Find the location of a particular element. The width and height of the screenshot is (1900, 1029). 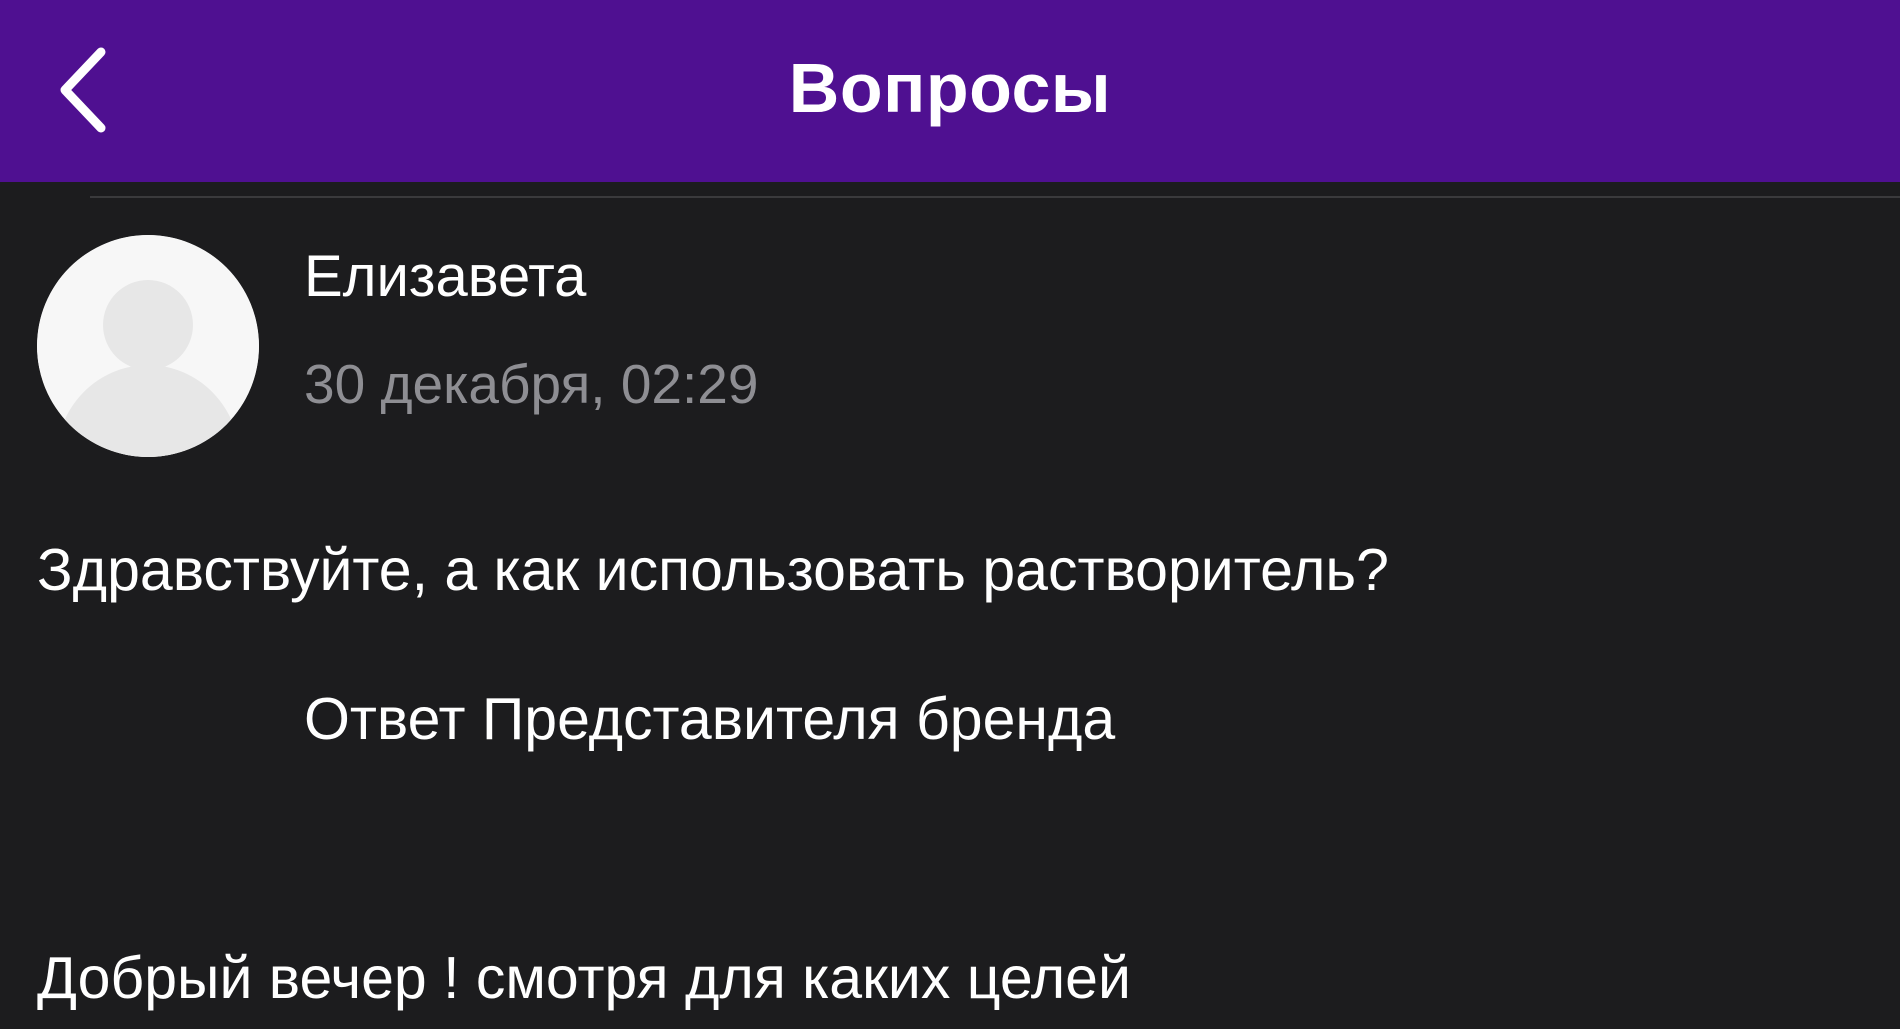

brand-answer-header: Ответ Представителя бренда is located at coordinates (710, 719).